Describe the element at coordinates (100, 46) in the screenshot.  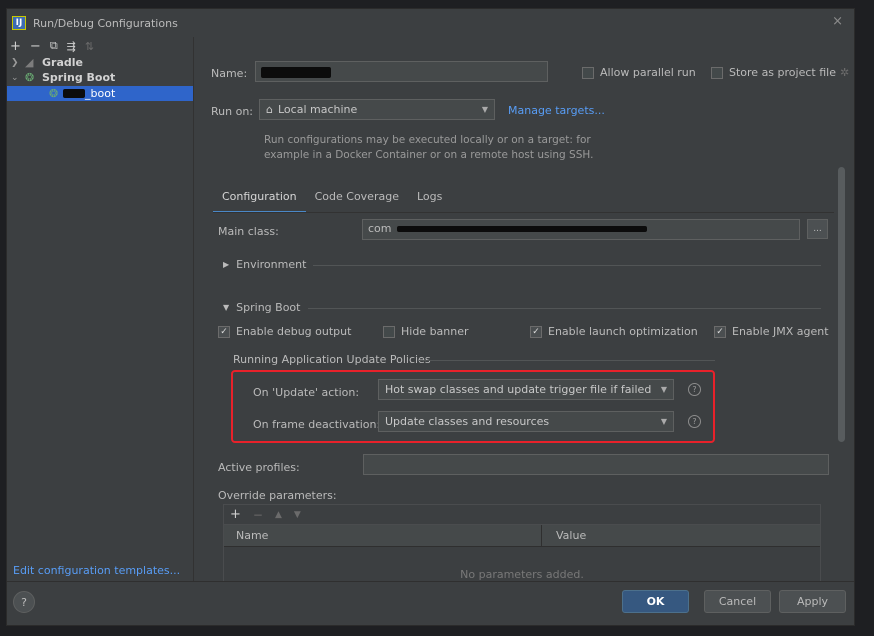
I see `sidebar-toolbar: + − ⧉ ⇶ ⇅` at that location.